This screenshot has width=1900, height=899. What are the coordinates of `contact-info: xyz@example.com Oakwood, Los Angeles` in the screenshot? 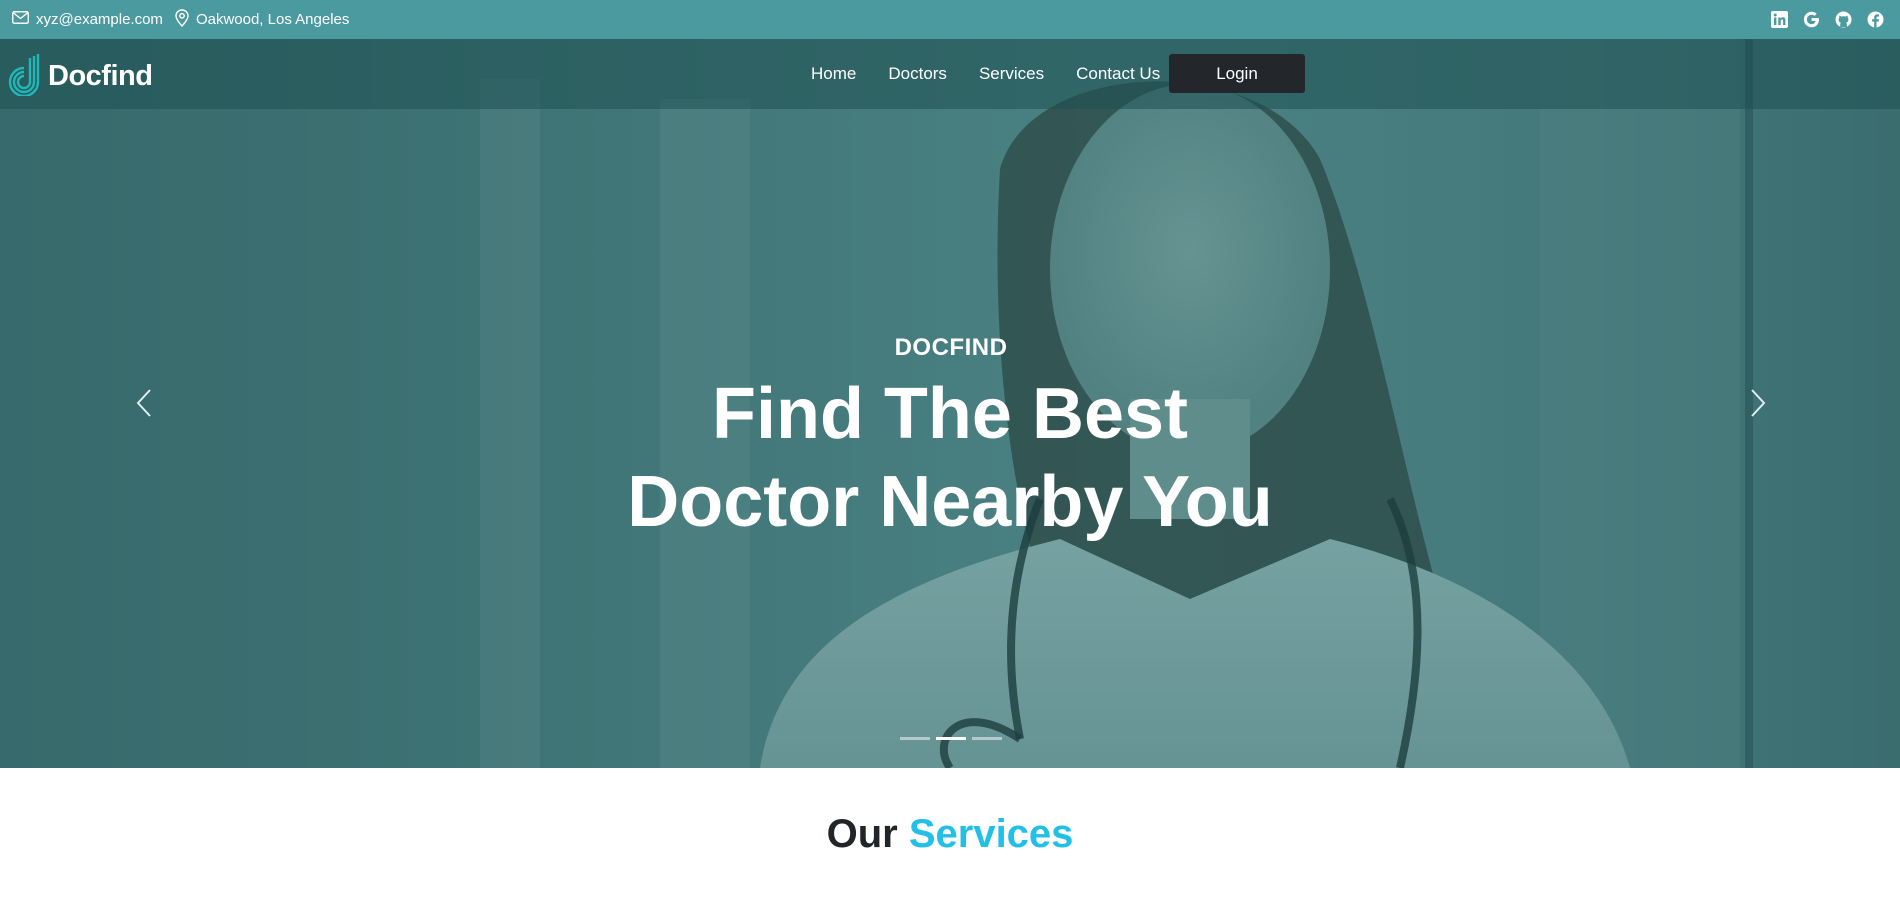 It's located at (182, 19).